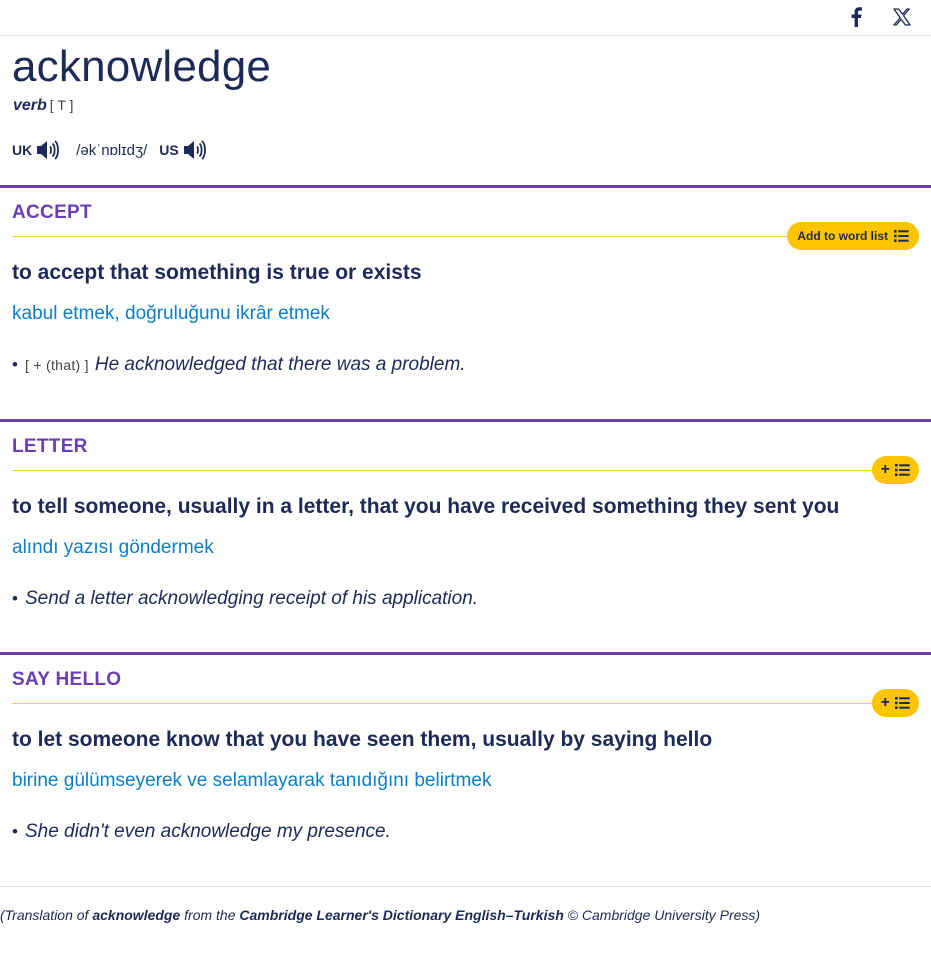 This screenshot has width=931, height=972. Describe the element at coordinates (171, 314) in the screenshot. I see `translation: kabul etmek, doğruluğunu ikrâr etmek` at that location.